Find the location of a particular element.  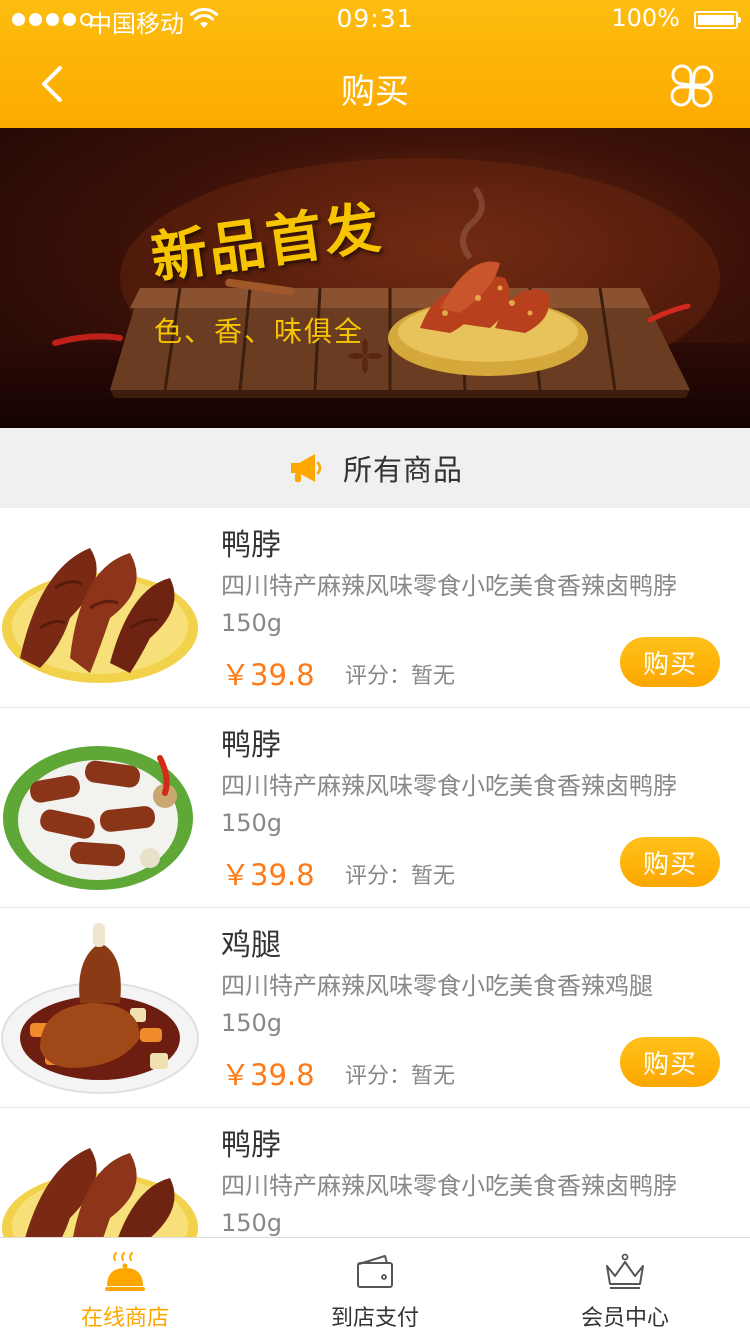

product-item: 鸭脖 四川特产麻辣风味零食小吃美食香辣卤鸭脖 150g is located at coordinates (375, 1172).